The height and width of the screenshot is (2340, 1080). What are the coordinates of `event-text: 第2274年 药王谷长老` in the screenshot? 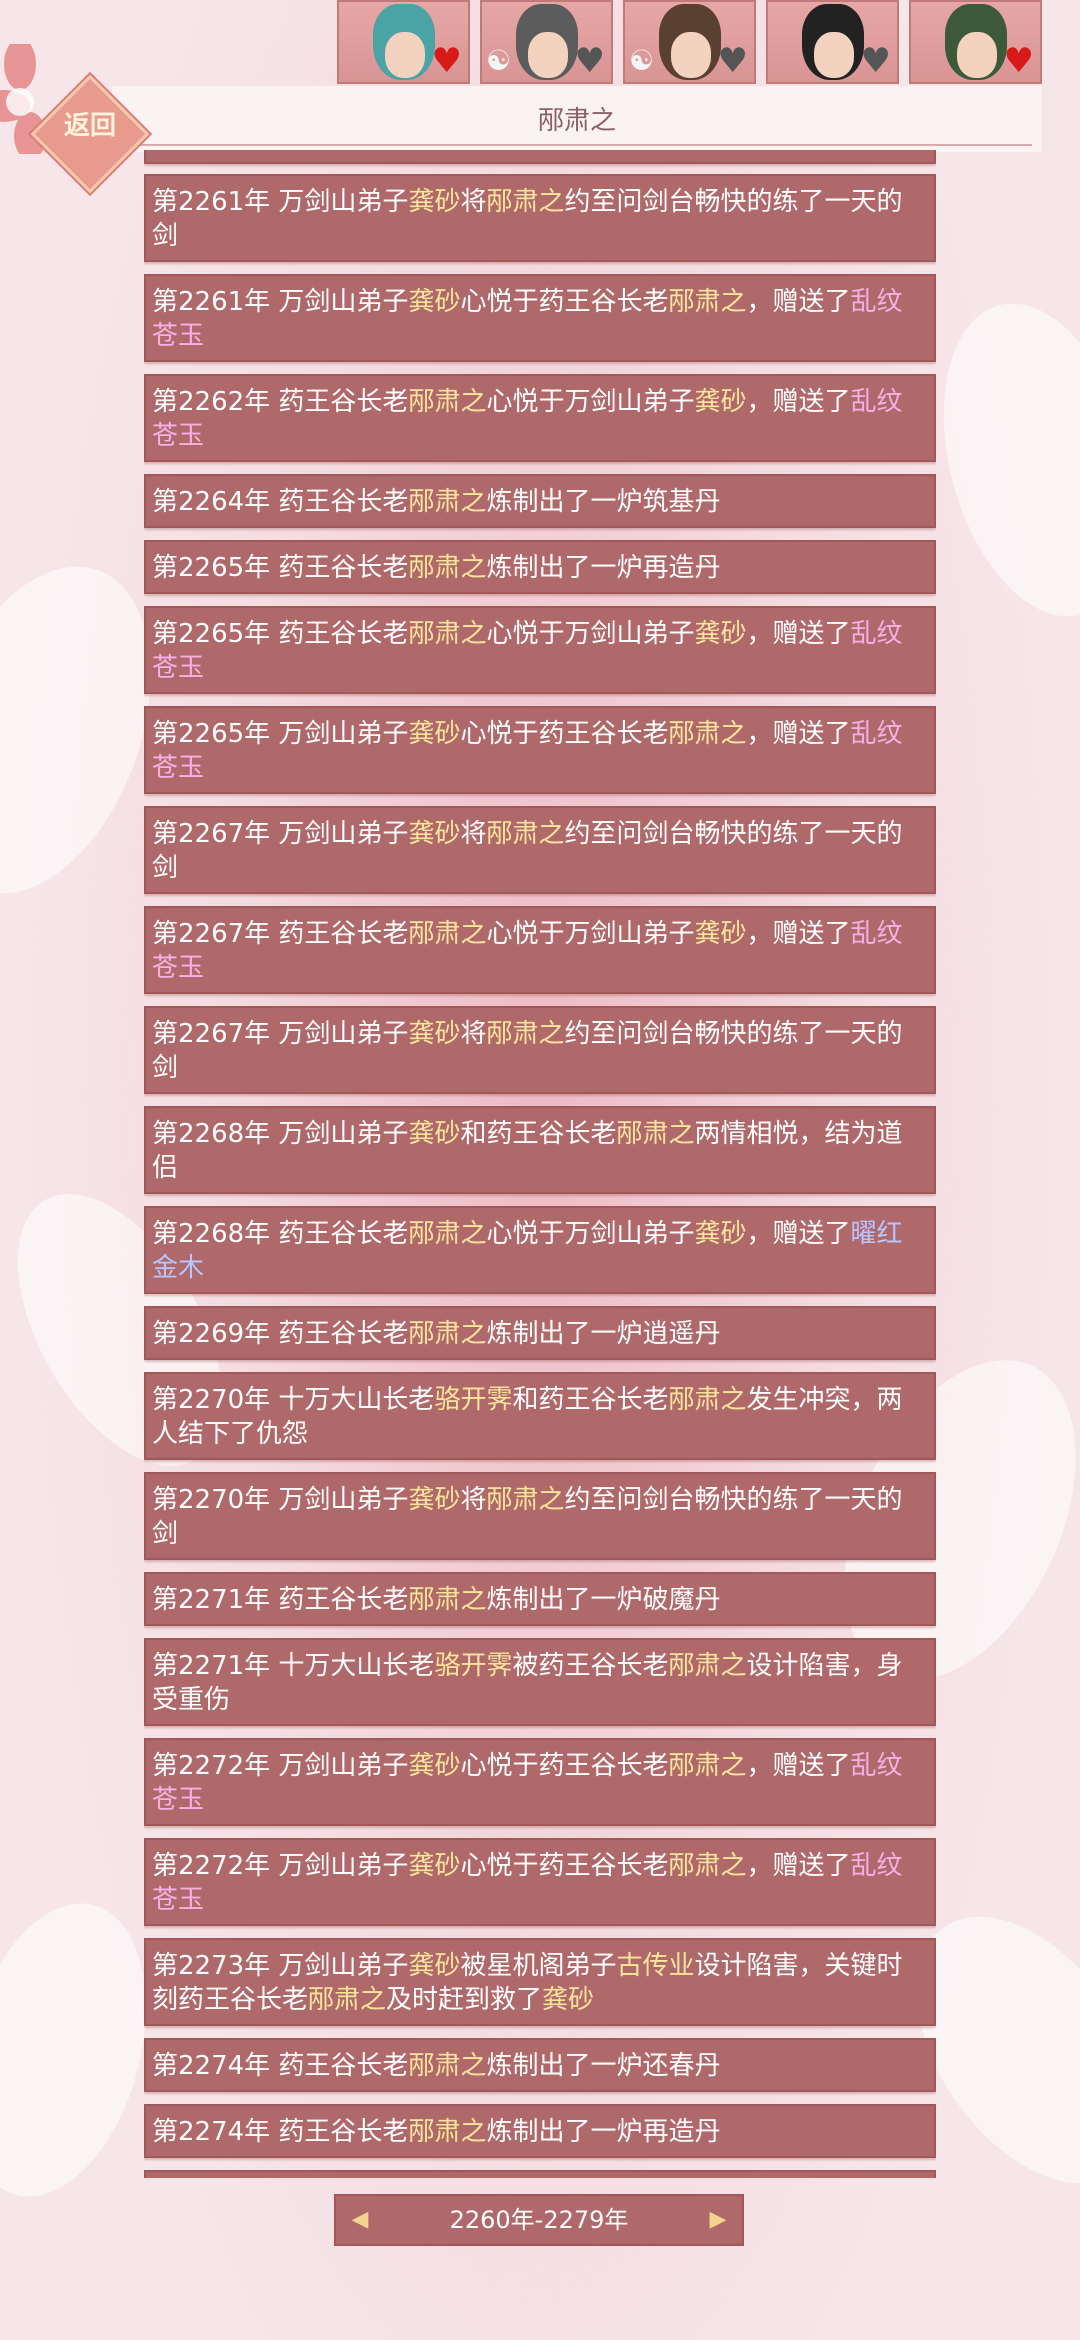 It's located at (280, 2132).